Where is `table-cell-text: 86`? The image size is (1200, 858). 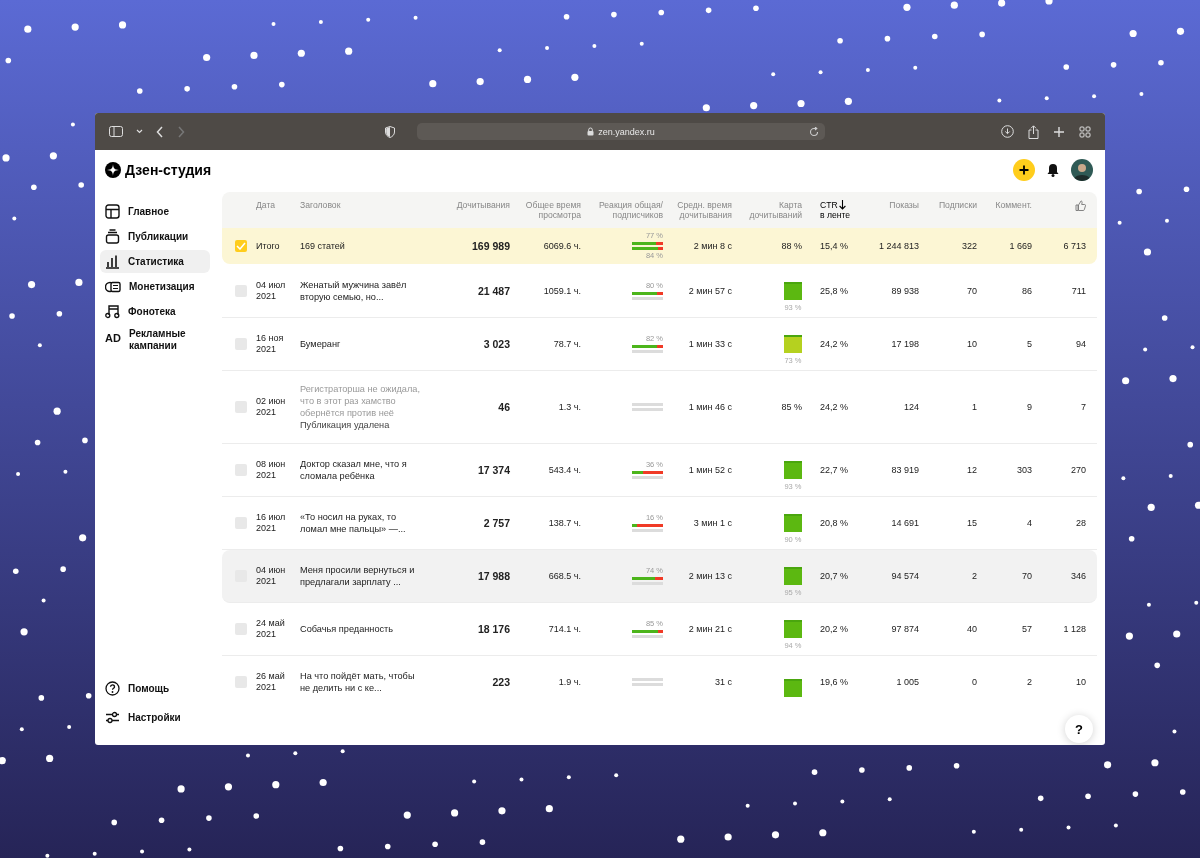
table-cell-text: 86 is located at coordinates (1026, 291).